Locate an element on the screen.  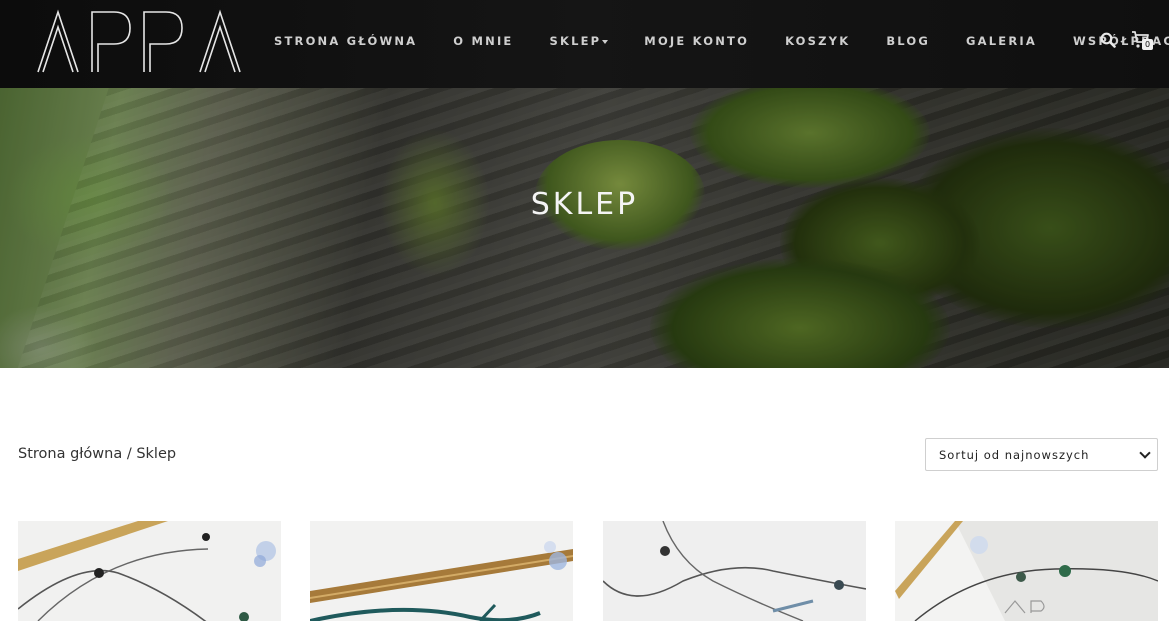
nav-item-galeria: GALERIA is located at coordinates (1001, 41).